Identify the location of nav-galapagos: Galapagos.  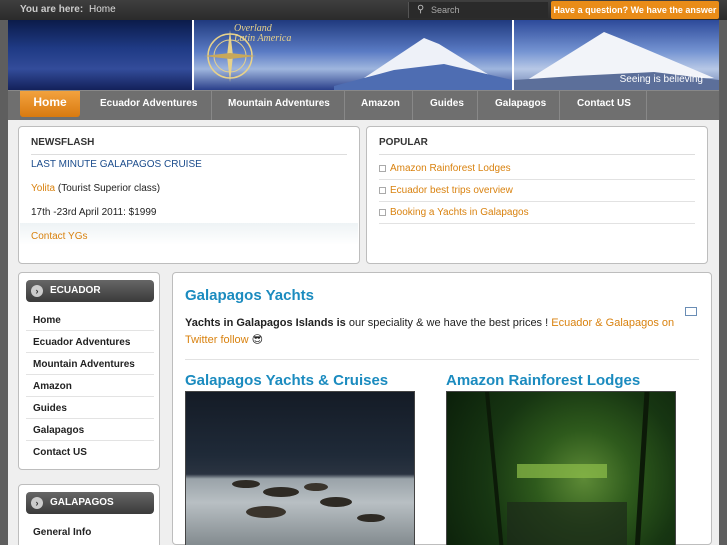
(520, 103).